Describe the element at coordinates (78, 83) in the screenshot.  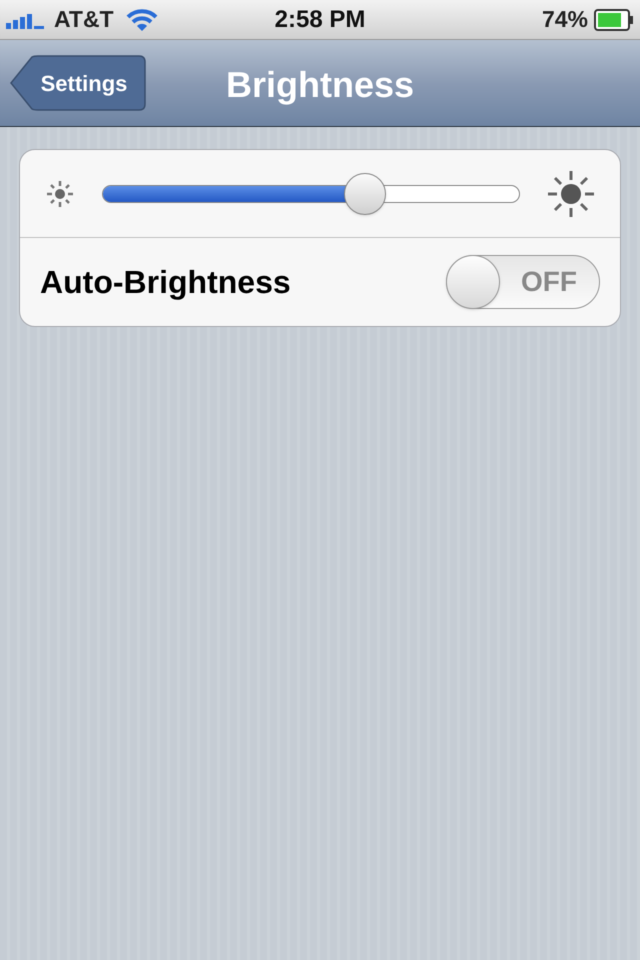
I see `back-button: Settings` at that location.